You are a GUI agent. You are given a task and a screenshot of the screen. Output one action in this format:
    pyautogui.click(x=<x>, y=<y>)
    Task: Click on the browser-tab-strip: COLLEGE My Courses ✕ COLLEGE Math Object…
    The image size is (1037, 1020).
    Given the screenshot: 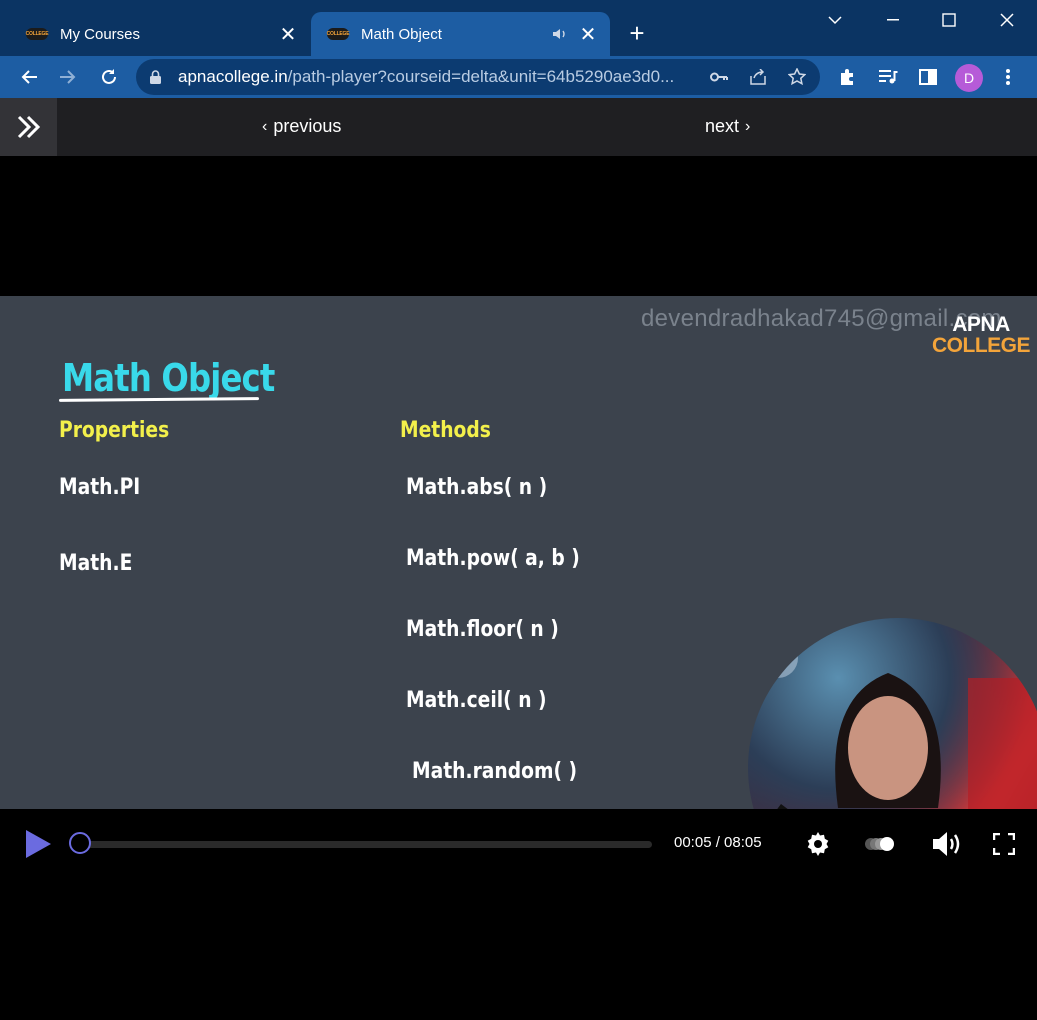 What is the action you would take?
    pyautogui.click(x=518, y=28)
    